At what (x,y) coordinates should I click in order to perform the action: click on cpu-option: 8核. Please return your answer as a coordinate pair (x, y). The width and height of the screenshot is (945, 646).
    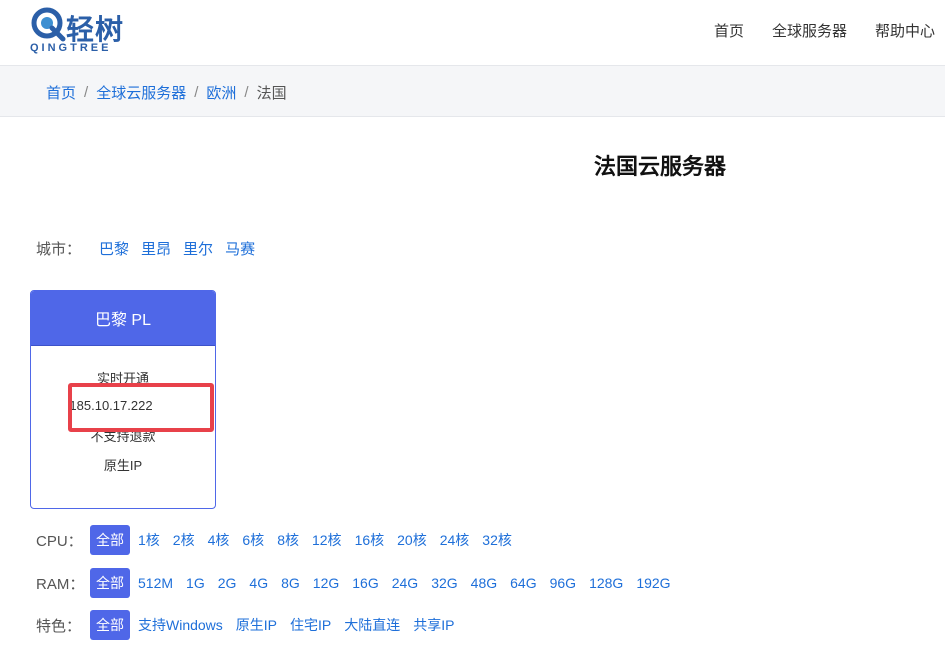
    Looking at the image, I should click on (288, 540).